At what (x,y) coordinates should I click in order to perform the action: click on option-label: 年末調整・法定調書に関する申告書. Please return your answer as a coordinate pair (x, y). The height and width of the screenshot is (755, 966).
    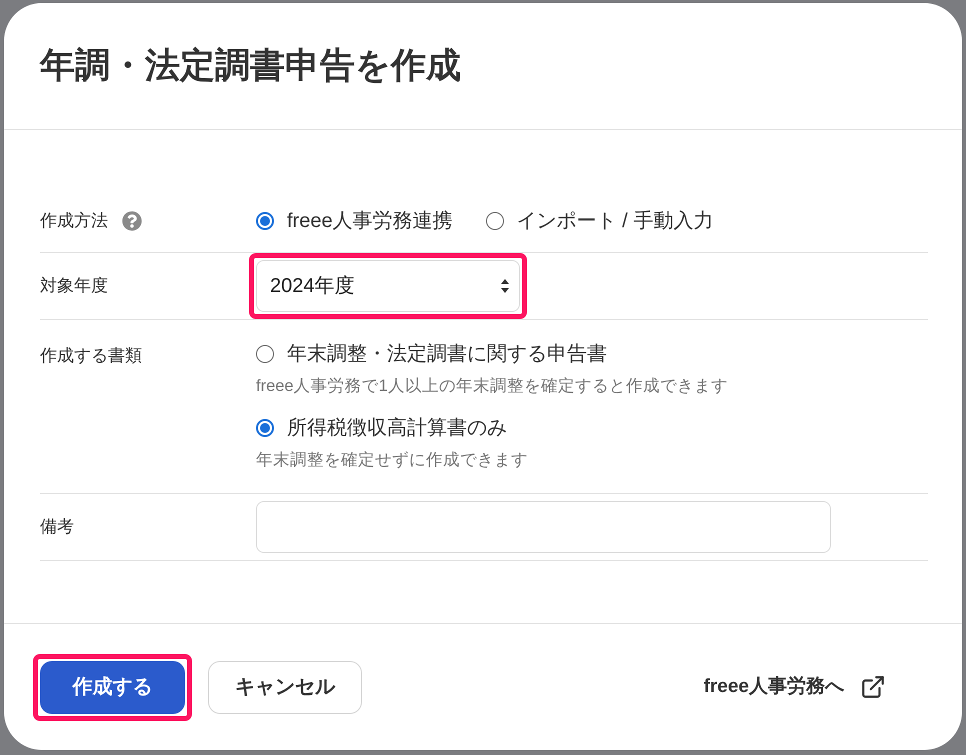
    Looking at the image, I should click on (447, 354).